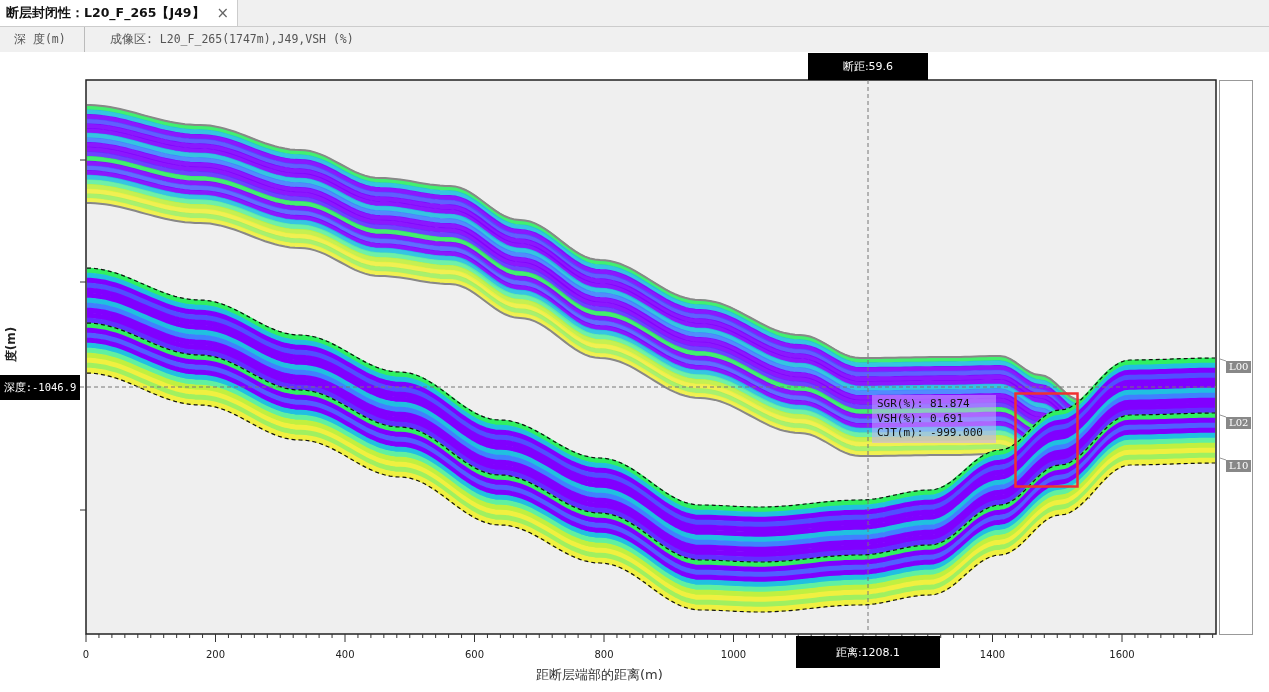 This screenshot has width=1269, height=692. I want to click on info-line: VSH(%): 0.691, so click(921, 418).